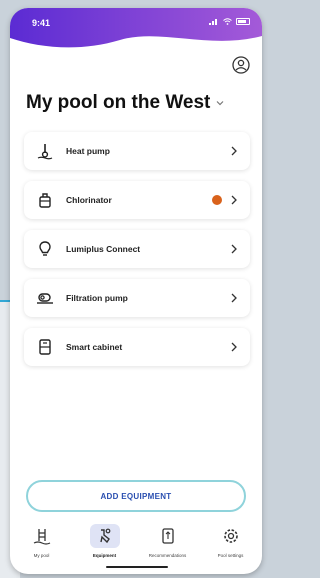 This screenshot has width=320, height=578. I want to click on equipment-label: Heat pump, so click(88, 151).